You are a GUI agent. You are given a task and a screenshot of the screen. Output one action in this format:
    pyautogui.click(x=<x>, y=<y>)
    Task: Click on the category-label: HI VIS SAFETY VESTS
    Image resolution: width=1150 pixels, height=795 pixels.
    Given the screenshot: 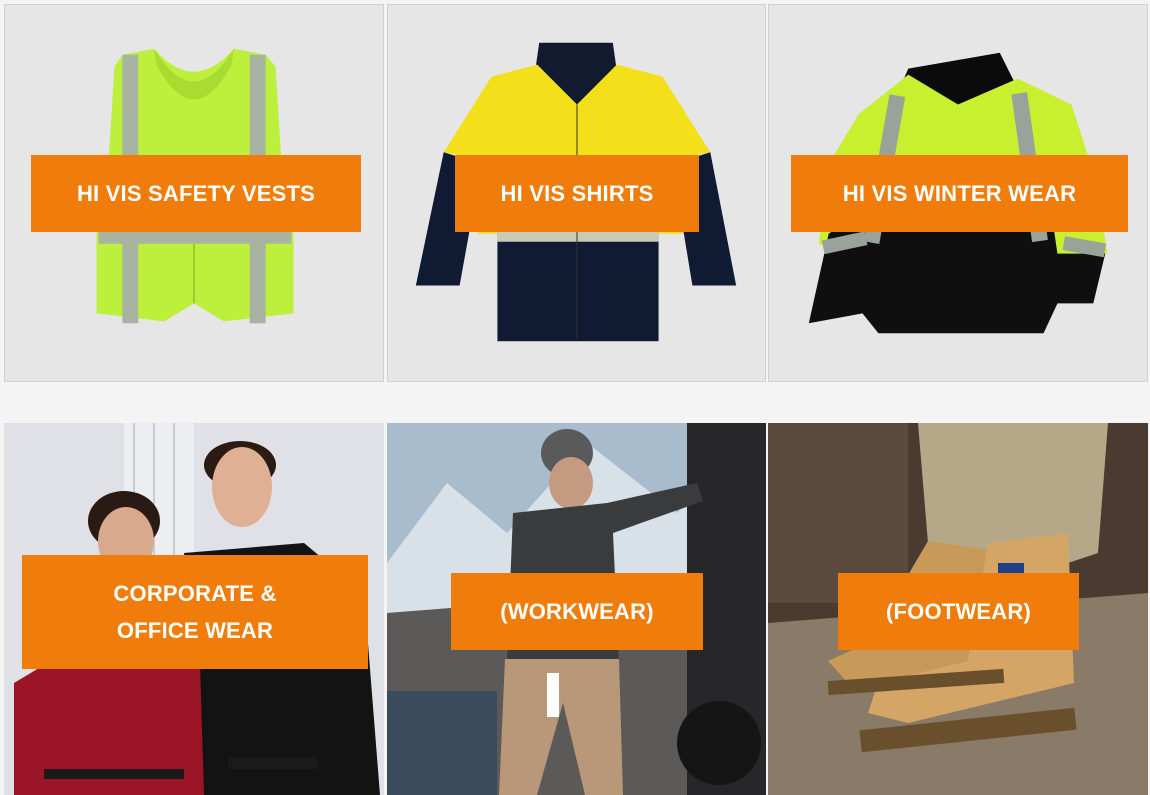 What is the action you would take?
    pyautogui.click(x=196, y=193)
    